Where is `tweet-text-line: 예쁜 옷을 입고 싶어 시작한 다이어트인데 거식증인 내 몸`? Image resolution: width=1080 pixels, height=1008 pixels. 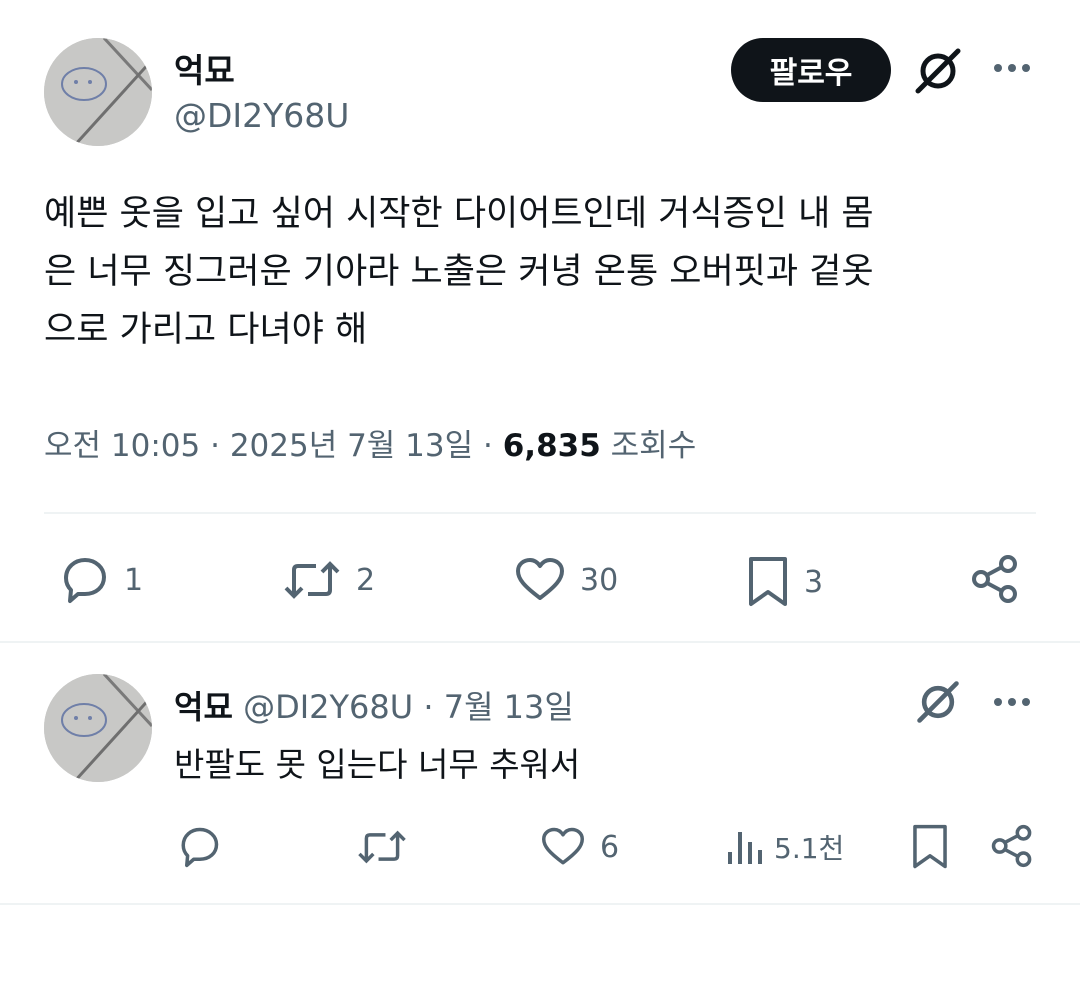
tweet-text-line: 예쁜 옷을 입고 싶어 시작한 다이어트인데 거식증인 내 몸 is located at coordinates (459, 214).